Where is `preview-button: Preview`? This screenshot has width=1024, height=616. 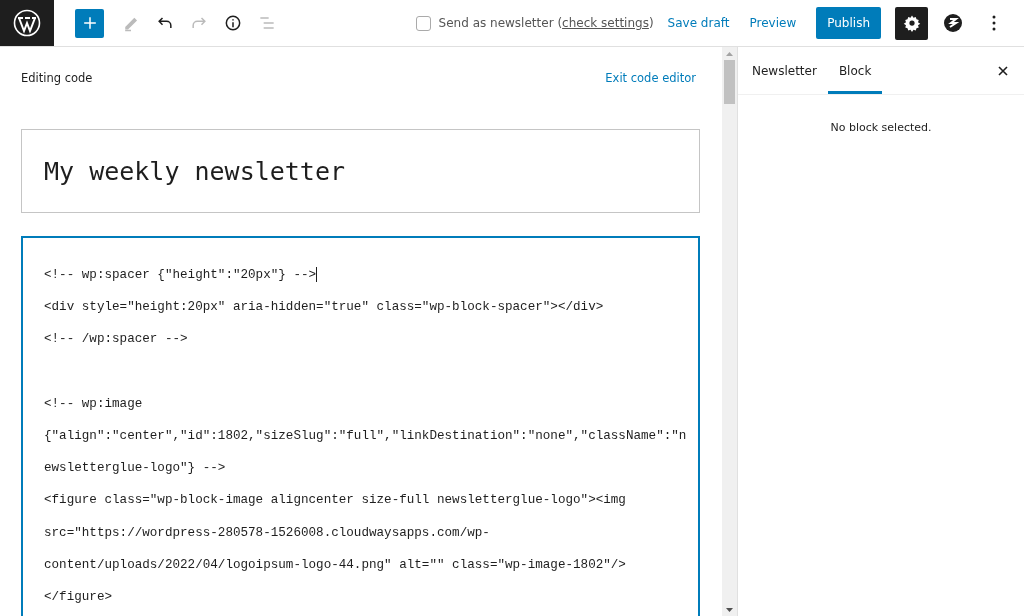
preview-button: Preview is located at coordinates (773, 23).